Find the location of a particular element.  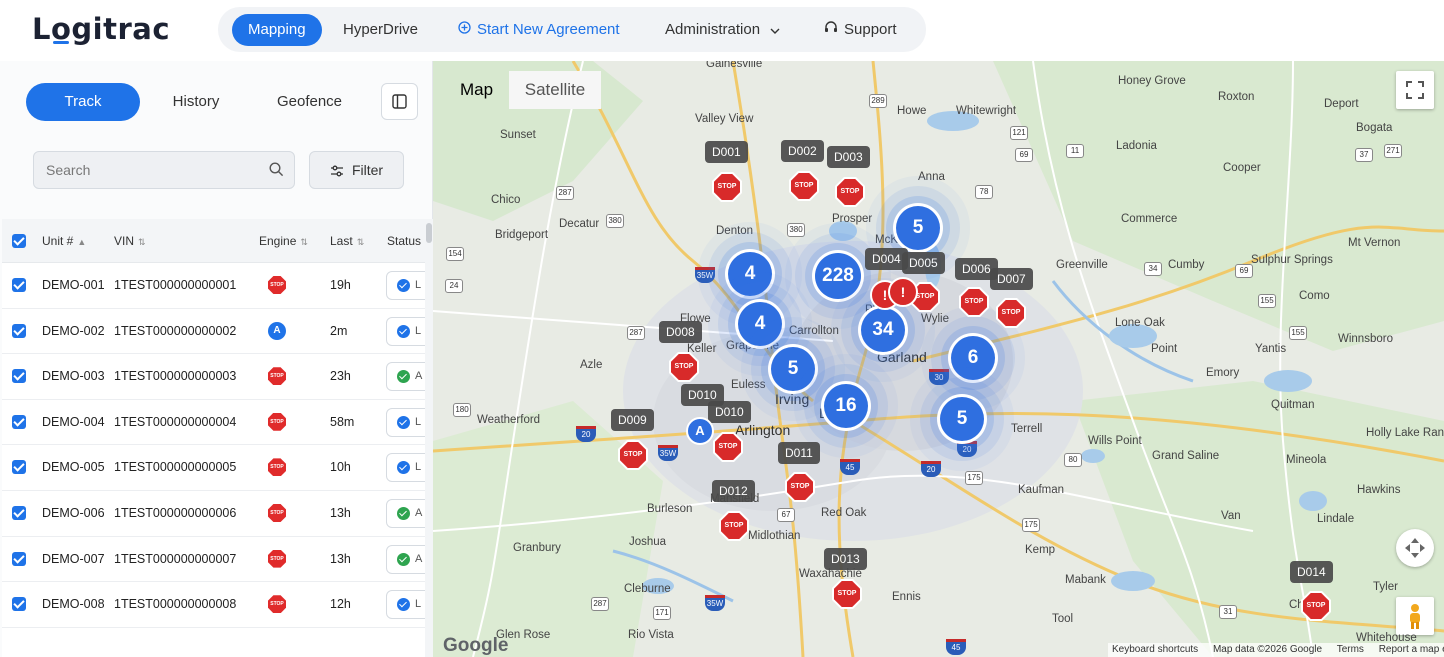

place-label: Keller is located at coordinates (702, 349).